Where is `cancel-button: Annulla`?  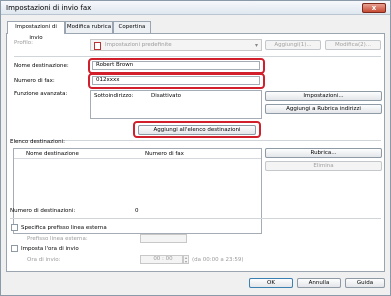
cancel-button: Annulla is located at coordinates (319, 283).